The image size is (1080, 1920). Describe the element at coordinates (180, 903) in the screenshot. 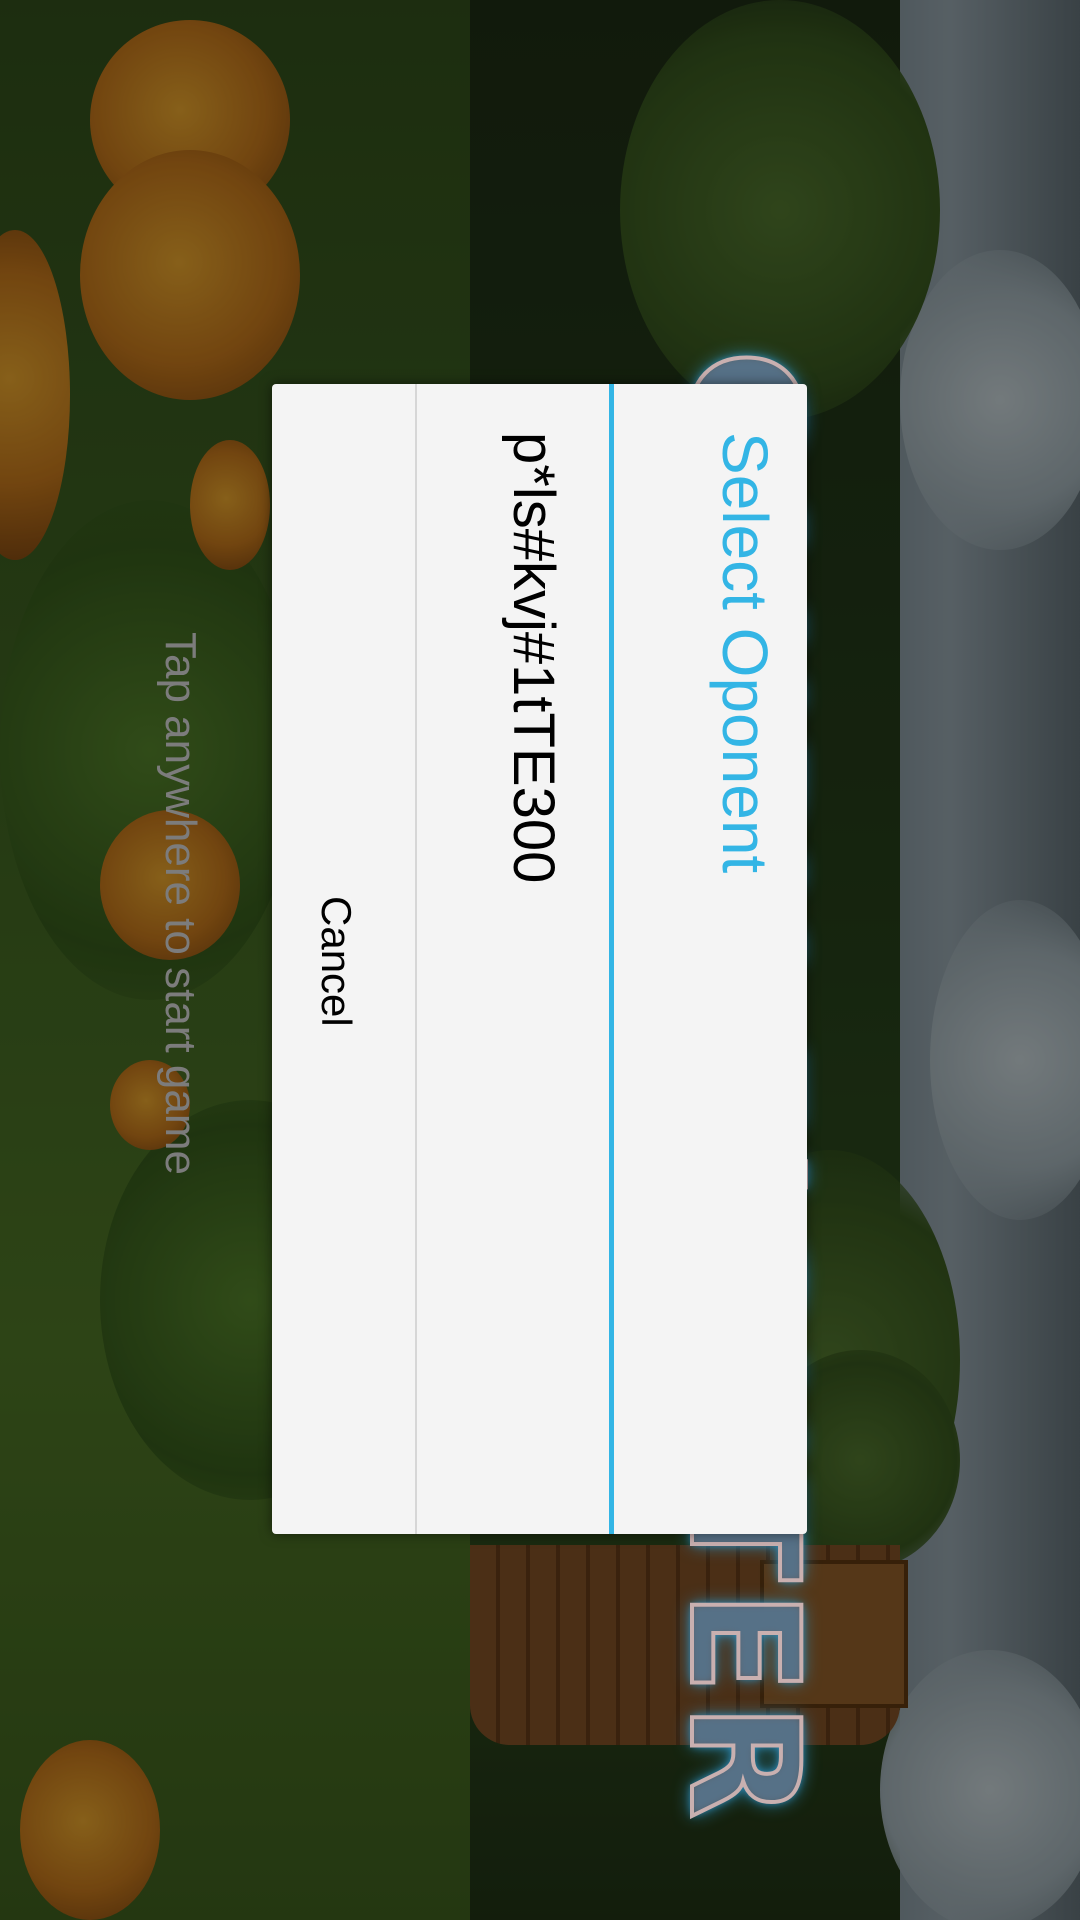

I see `tap-hint-text: Tap anywhere to start game` at that location.